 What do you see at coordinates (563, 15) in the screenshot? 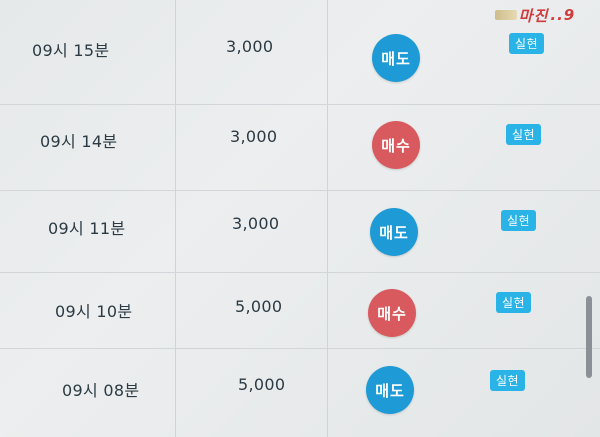
I see `logo-suffix: ..9` at bounding box center [563, 15].